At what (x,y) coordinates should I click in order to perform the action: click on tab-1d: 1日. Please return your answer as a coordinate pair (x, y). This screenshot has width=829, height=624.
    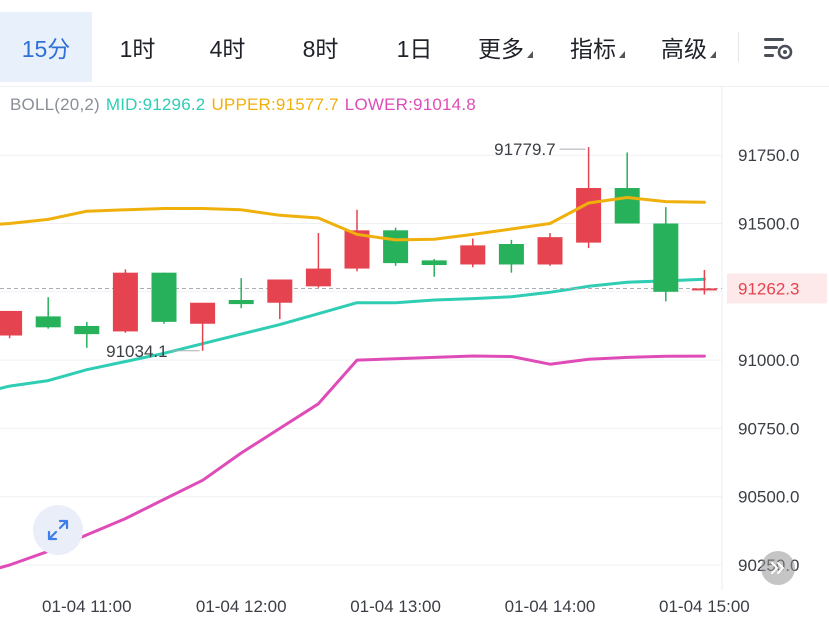
    Looking at the image, I should click on (414, 47).